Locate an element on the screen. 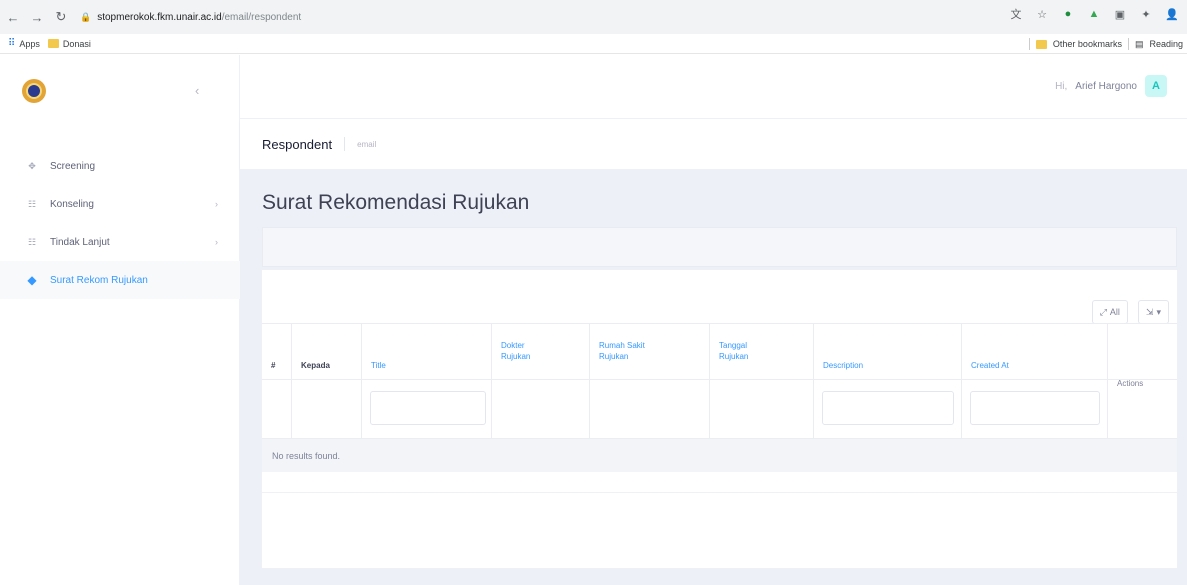 This screenshot has height=585, width=1187. url-path: /email/respondent is located at coordinates (261, 17).